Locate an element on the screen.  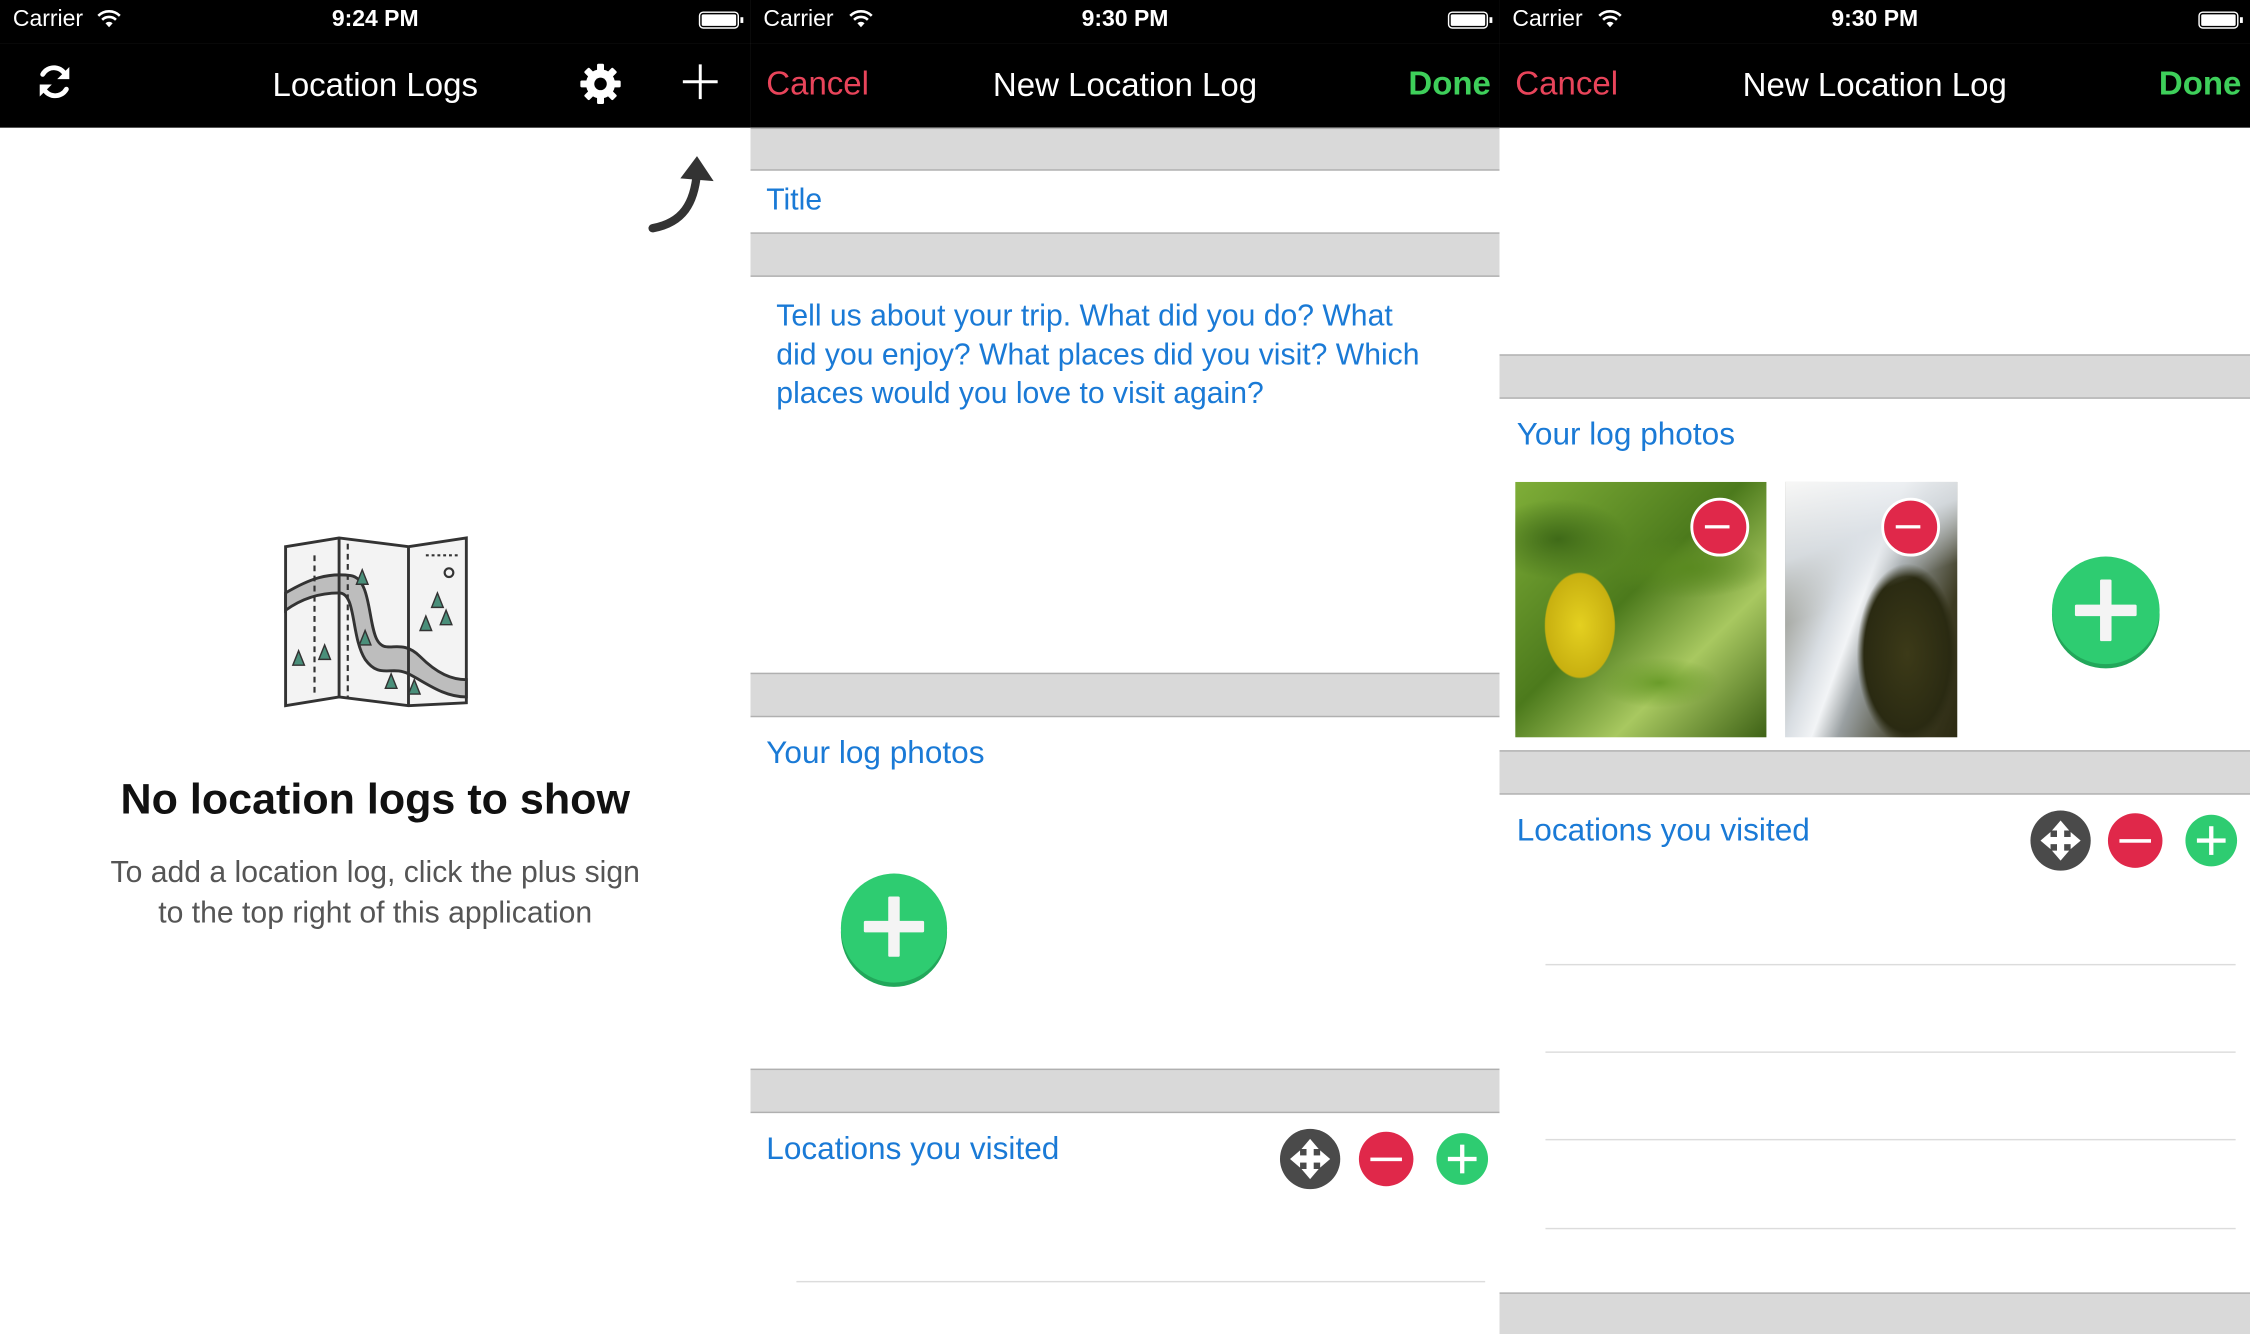
status-bar: Carrier 9:24 PM is located at coordinates (375, 22).